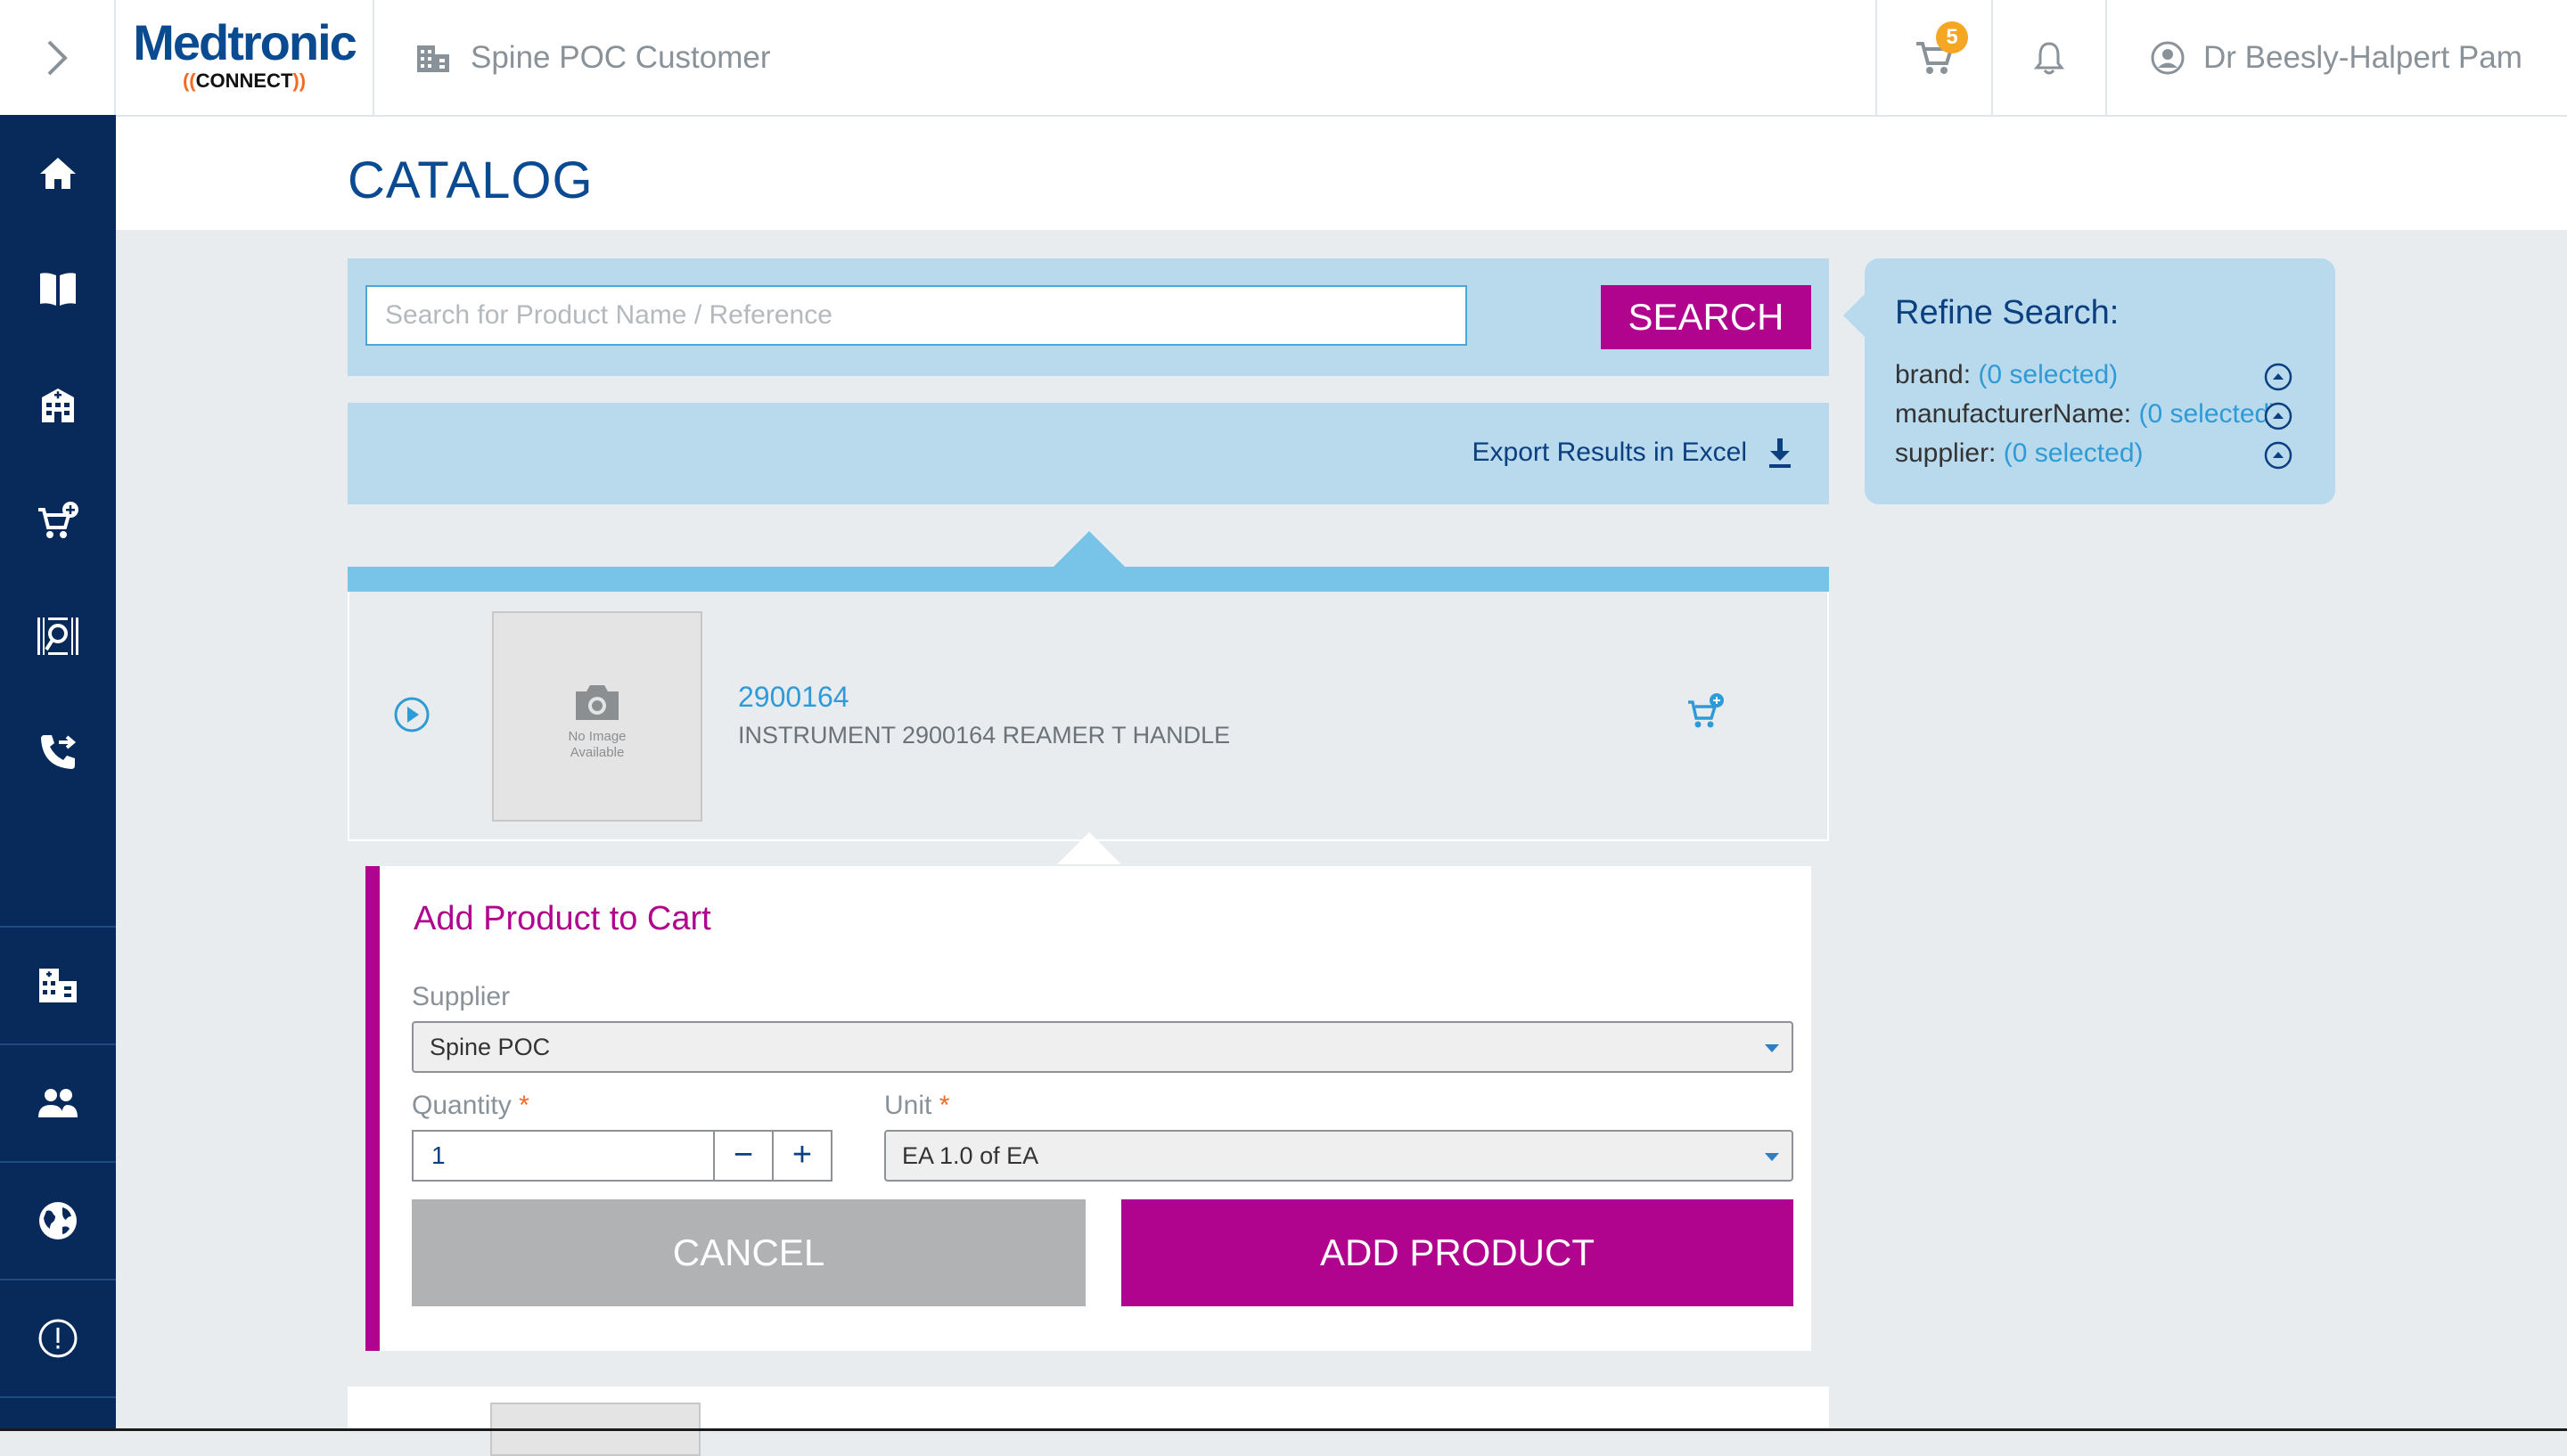 This screenshot has width=2567, height=1456. I want to click on sidebar-item-calls, so click(58, 752).